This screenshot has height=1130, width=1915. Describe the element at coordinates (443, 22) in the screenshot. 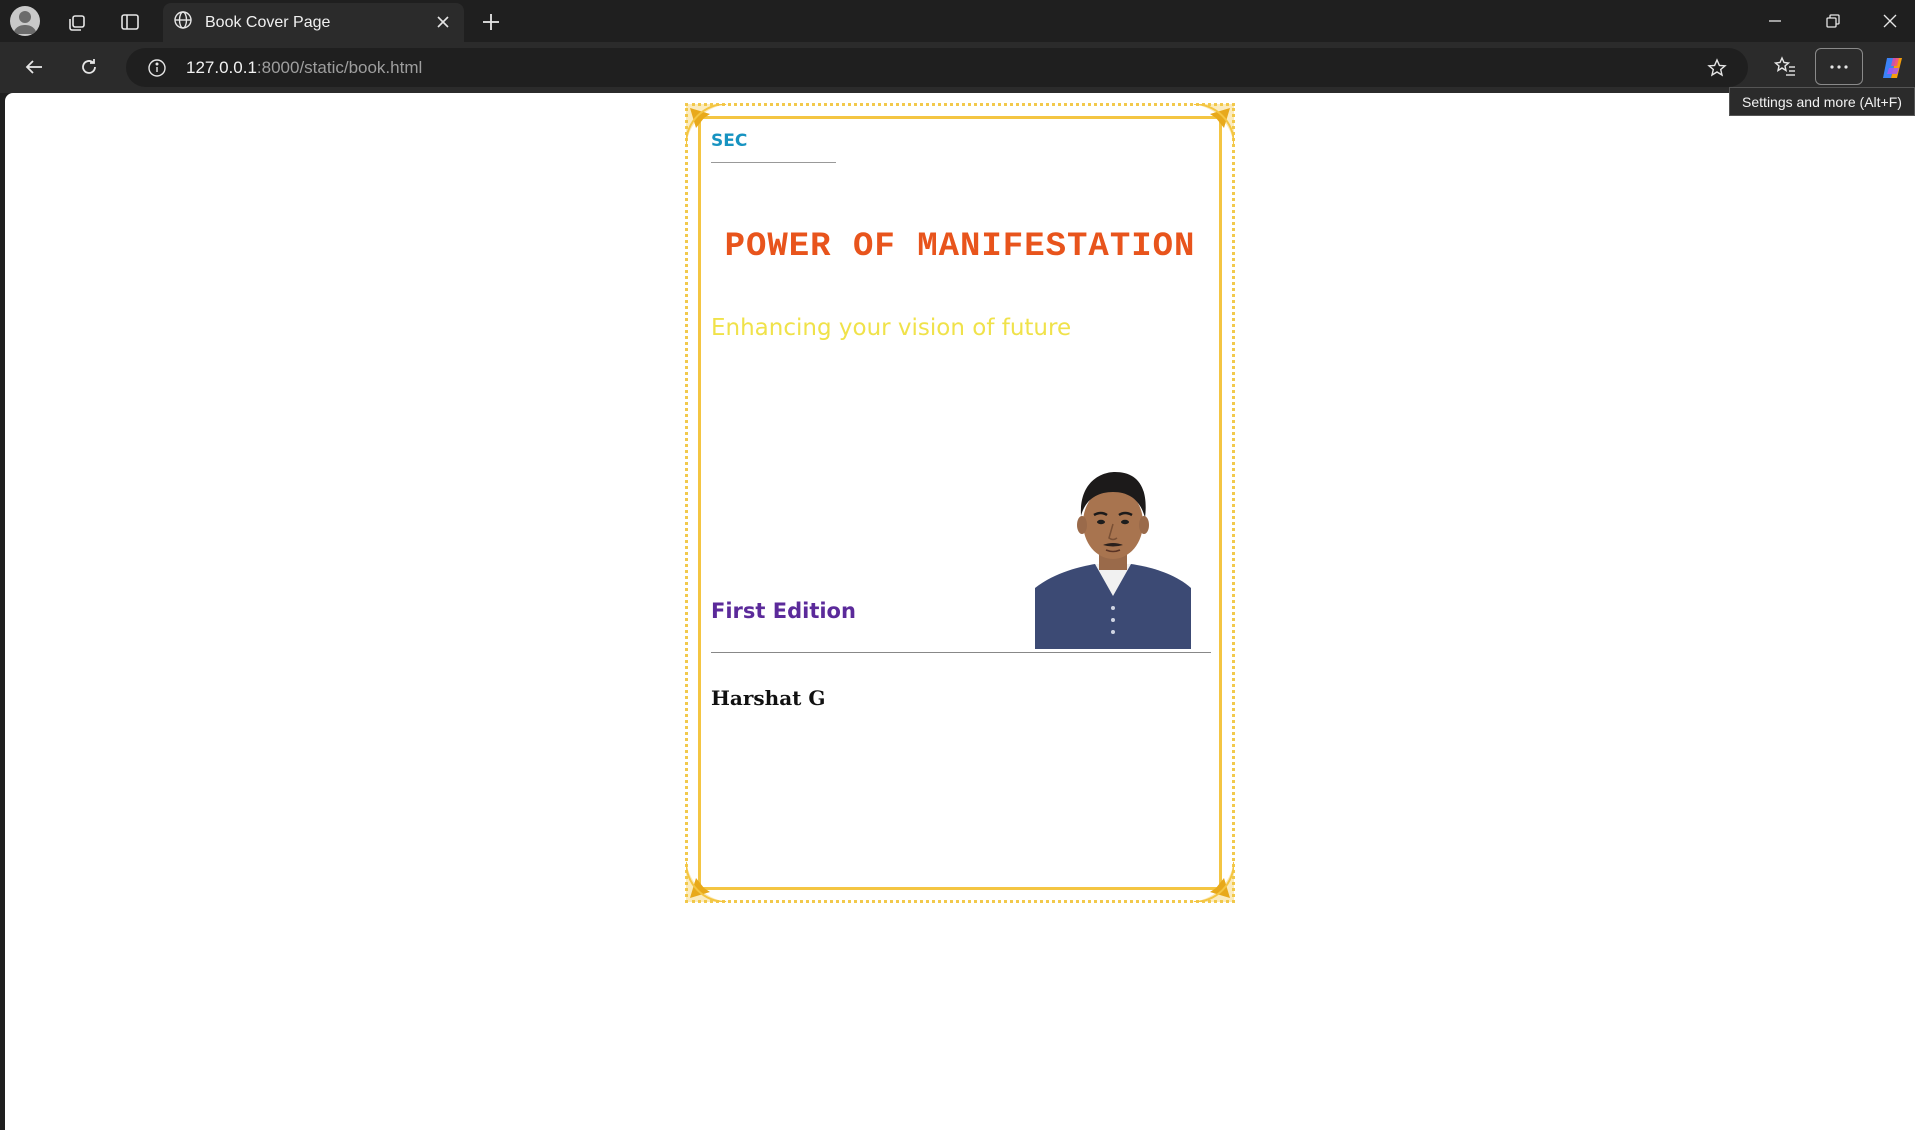

I see `close-tab-icon` at that location.